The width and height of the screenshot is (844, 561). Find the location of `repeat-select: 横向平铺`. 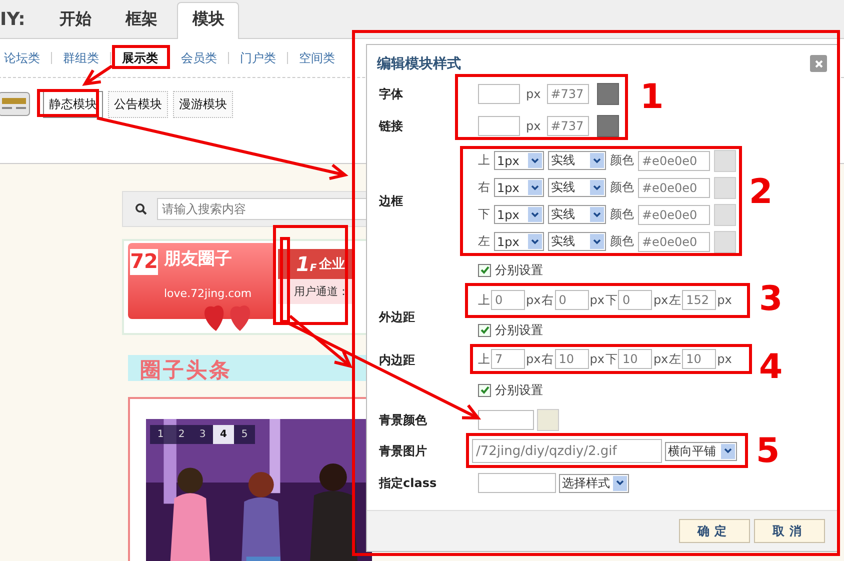

repeat-select: 横向平铺 is located at coordinates (701, 451).